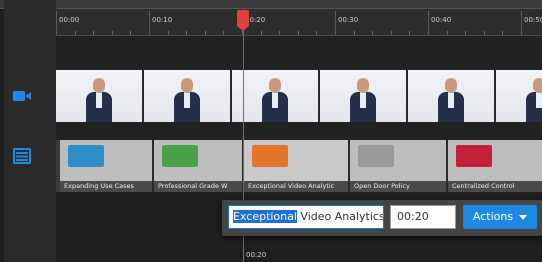 This screenshot has width=542, height=262. What do you see at coordinates (162, 20) in the screenshot?
I see `ruler-label: 00:10` at bounding box center [162, 20].